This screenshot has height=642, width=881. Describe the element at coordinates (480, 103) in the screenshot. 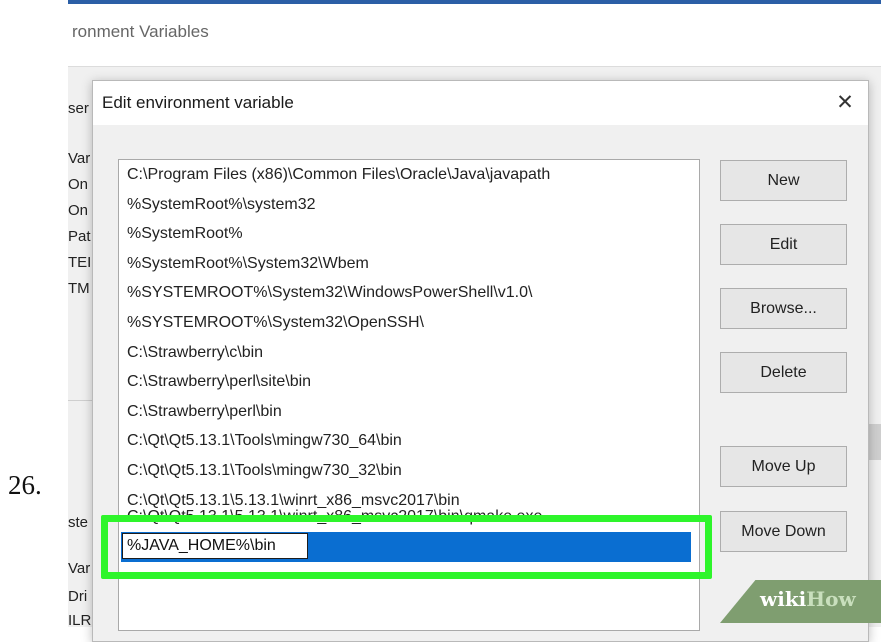

I see `dialog-titlebar: Edit environment variable ✕` at that location.